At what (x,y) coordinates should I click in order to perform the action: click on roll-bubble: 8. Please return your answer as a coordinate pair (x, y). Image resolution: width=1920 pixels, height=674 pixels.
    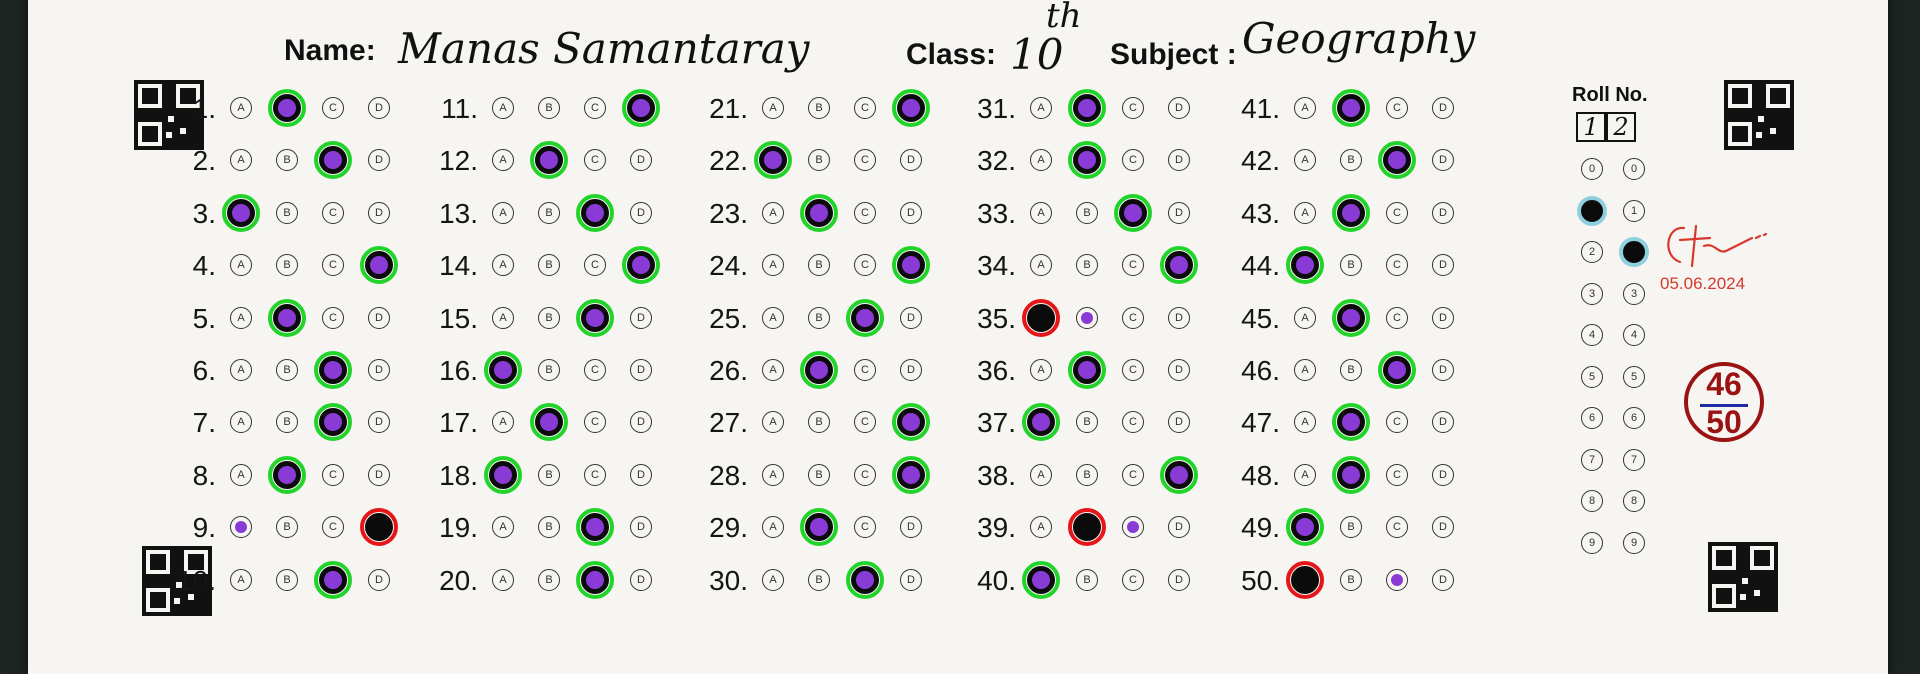
    Looking at the image, I should click on (1592, 501).